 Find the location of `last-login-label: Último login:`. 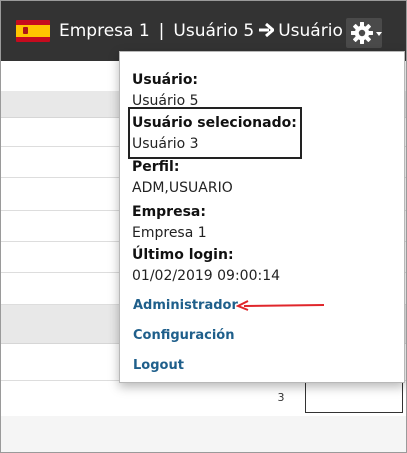

last-login-label: Último login: is located at coordinates (183, 255).